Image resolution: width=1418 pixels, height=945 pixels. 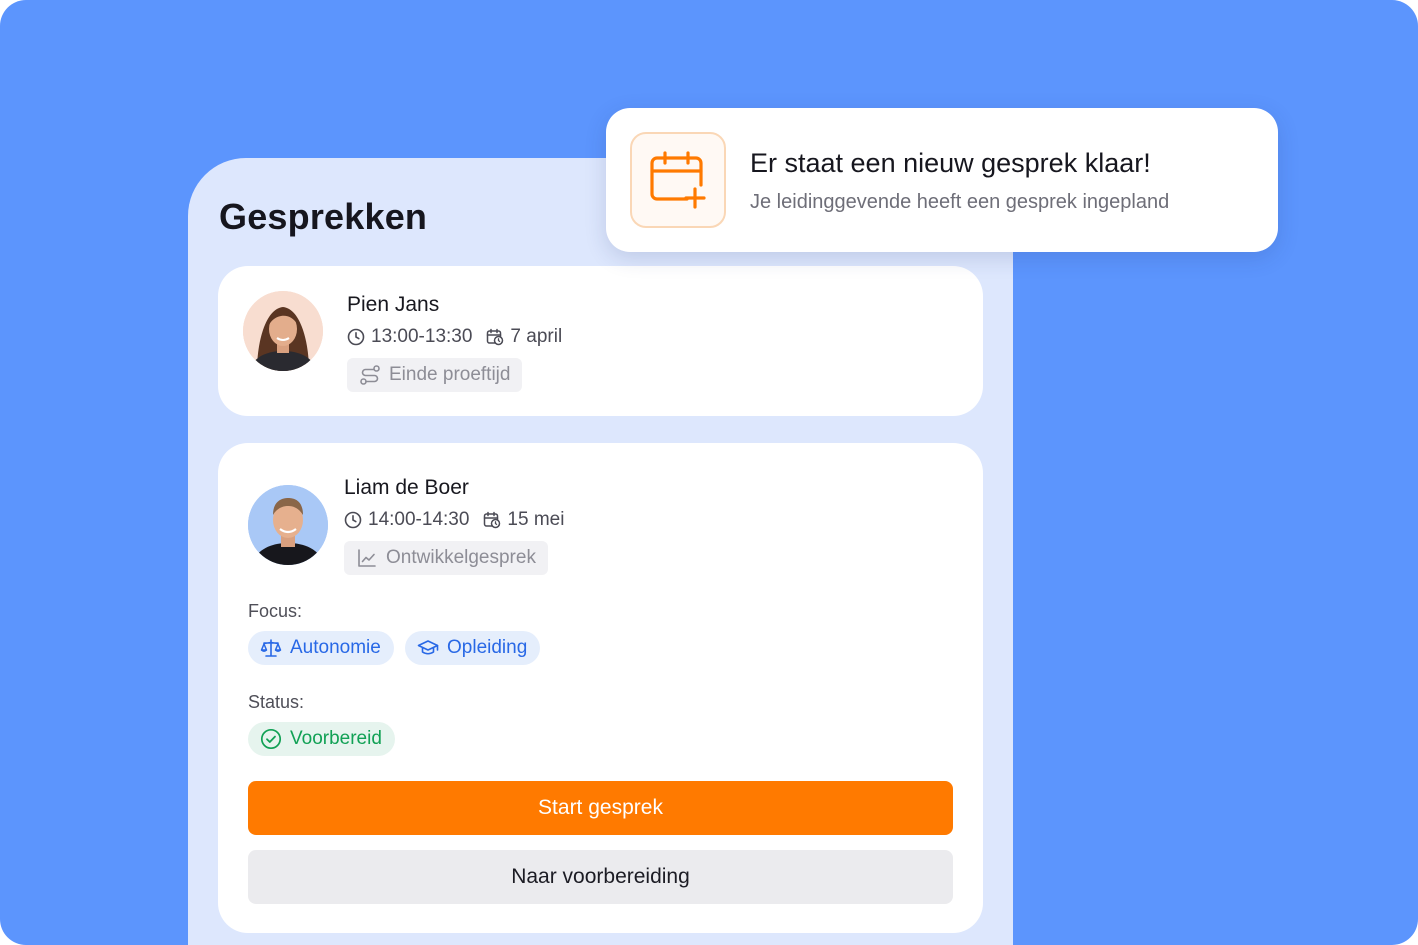 I want to click on status-badge-label: Voorbereid, so click(x=336, y=738).